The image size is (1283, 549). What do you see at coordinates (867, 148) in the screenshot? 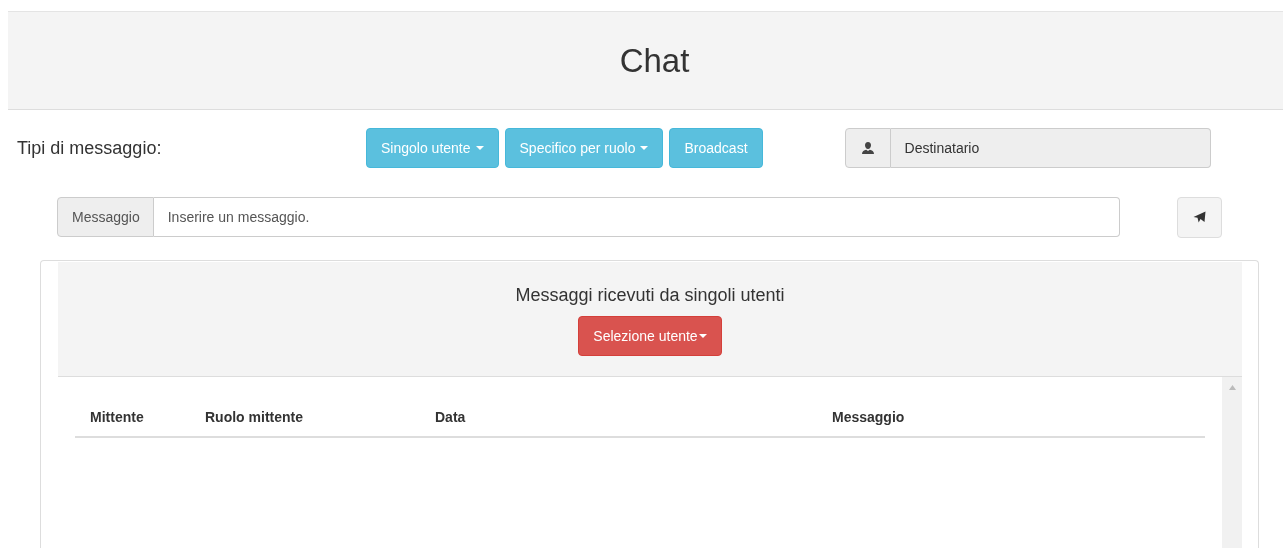
I see `user-icon` at bounding box center [867, 148].